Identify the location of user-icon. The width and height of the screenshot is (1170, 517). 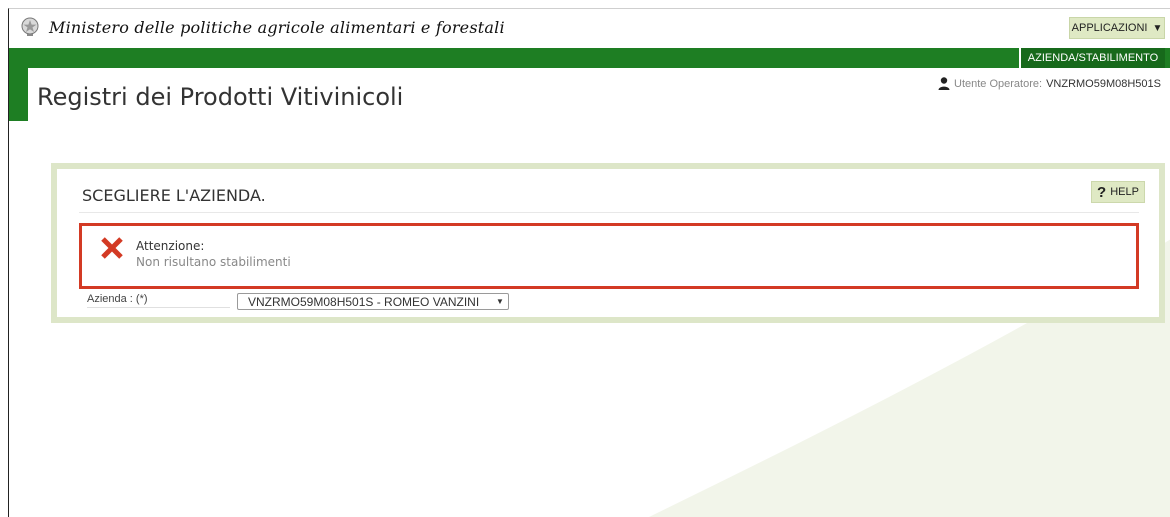
(944, 83).